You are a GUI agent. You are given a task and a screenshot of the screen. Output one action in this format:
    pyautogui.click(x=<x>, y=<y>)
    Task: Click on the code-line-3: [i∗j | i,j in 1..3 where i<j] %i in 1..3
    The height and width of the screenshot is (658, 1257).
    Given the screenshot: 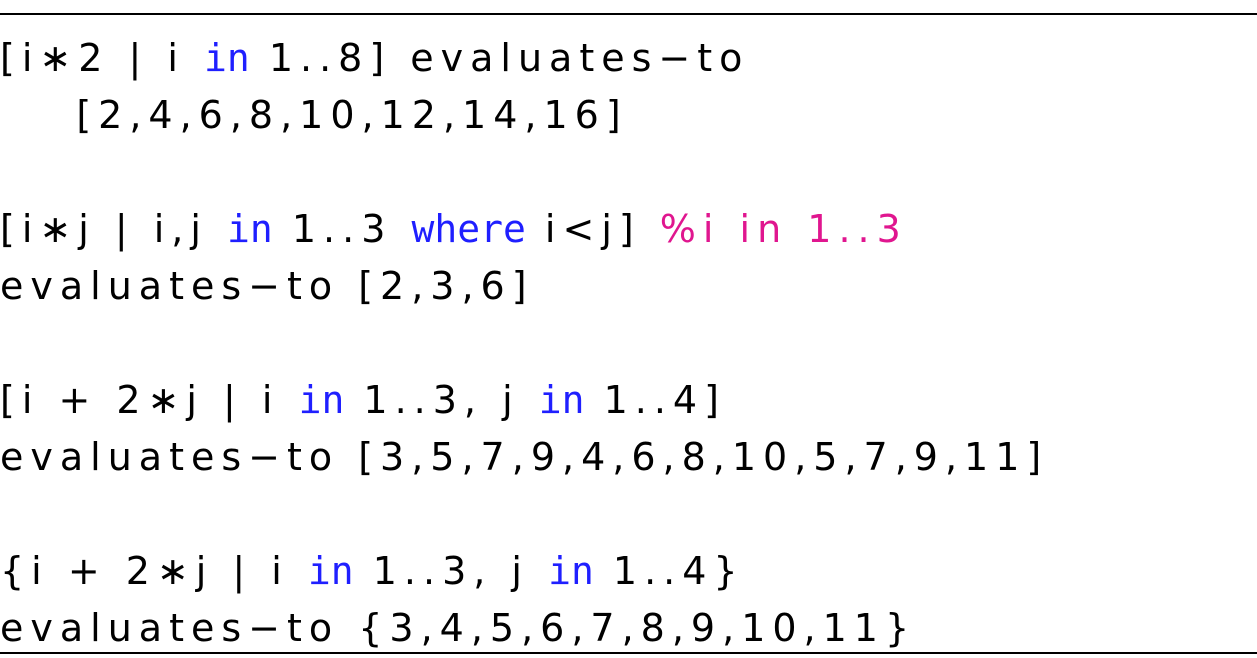 What is the action you would take?
    pyautogui.click(x=454, y=229)
    